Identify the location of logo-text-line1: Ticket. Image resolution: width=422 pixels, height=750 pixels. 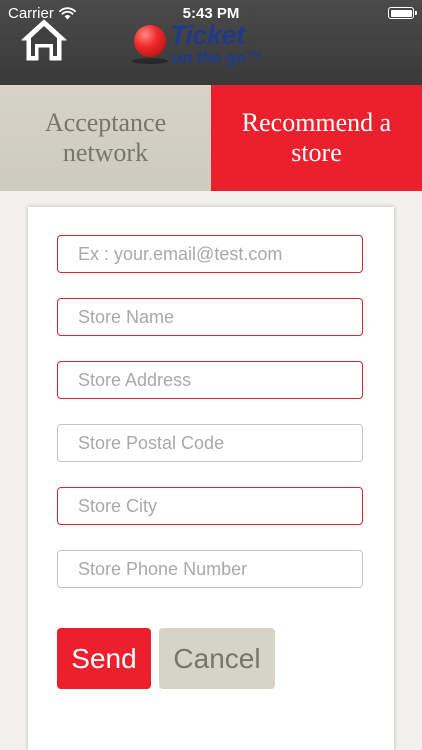
(207, 35).